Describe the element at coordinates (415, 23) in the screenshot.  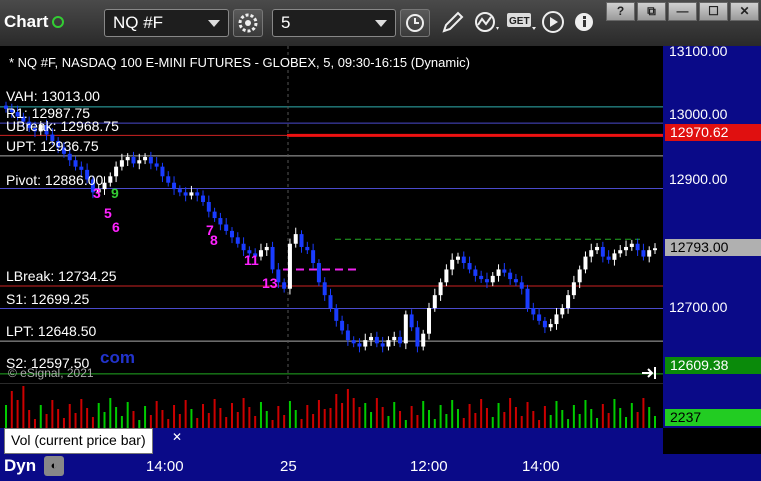
I see `clock-button` at that location.